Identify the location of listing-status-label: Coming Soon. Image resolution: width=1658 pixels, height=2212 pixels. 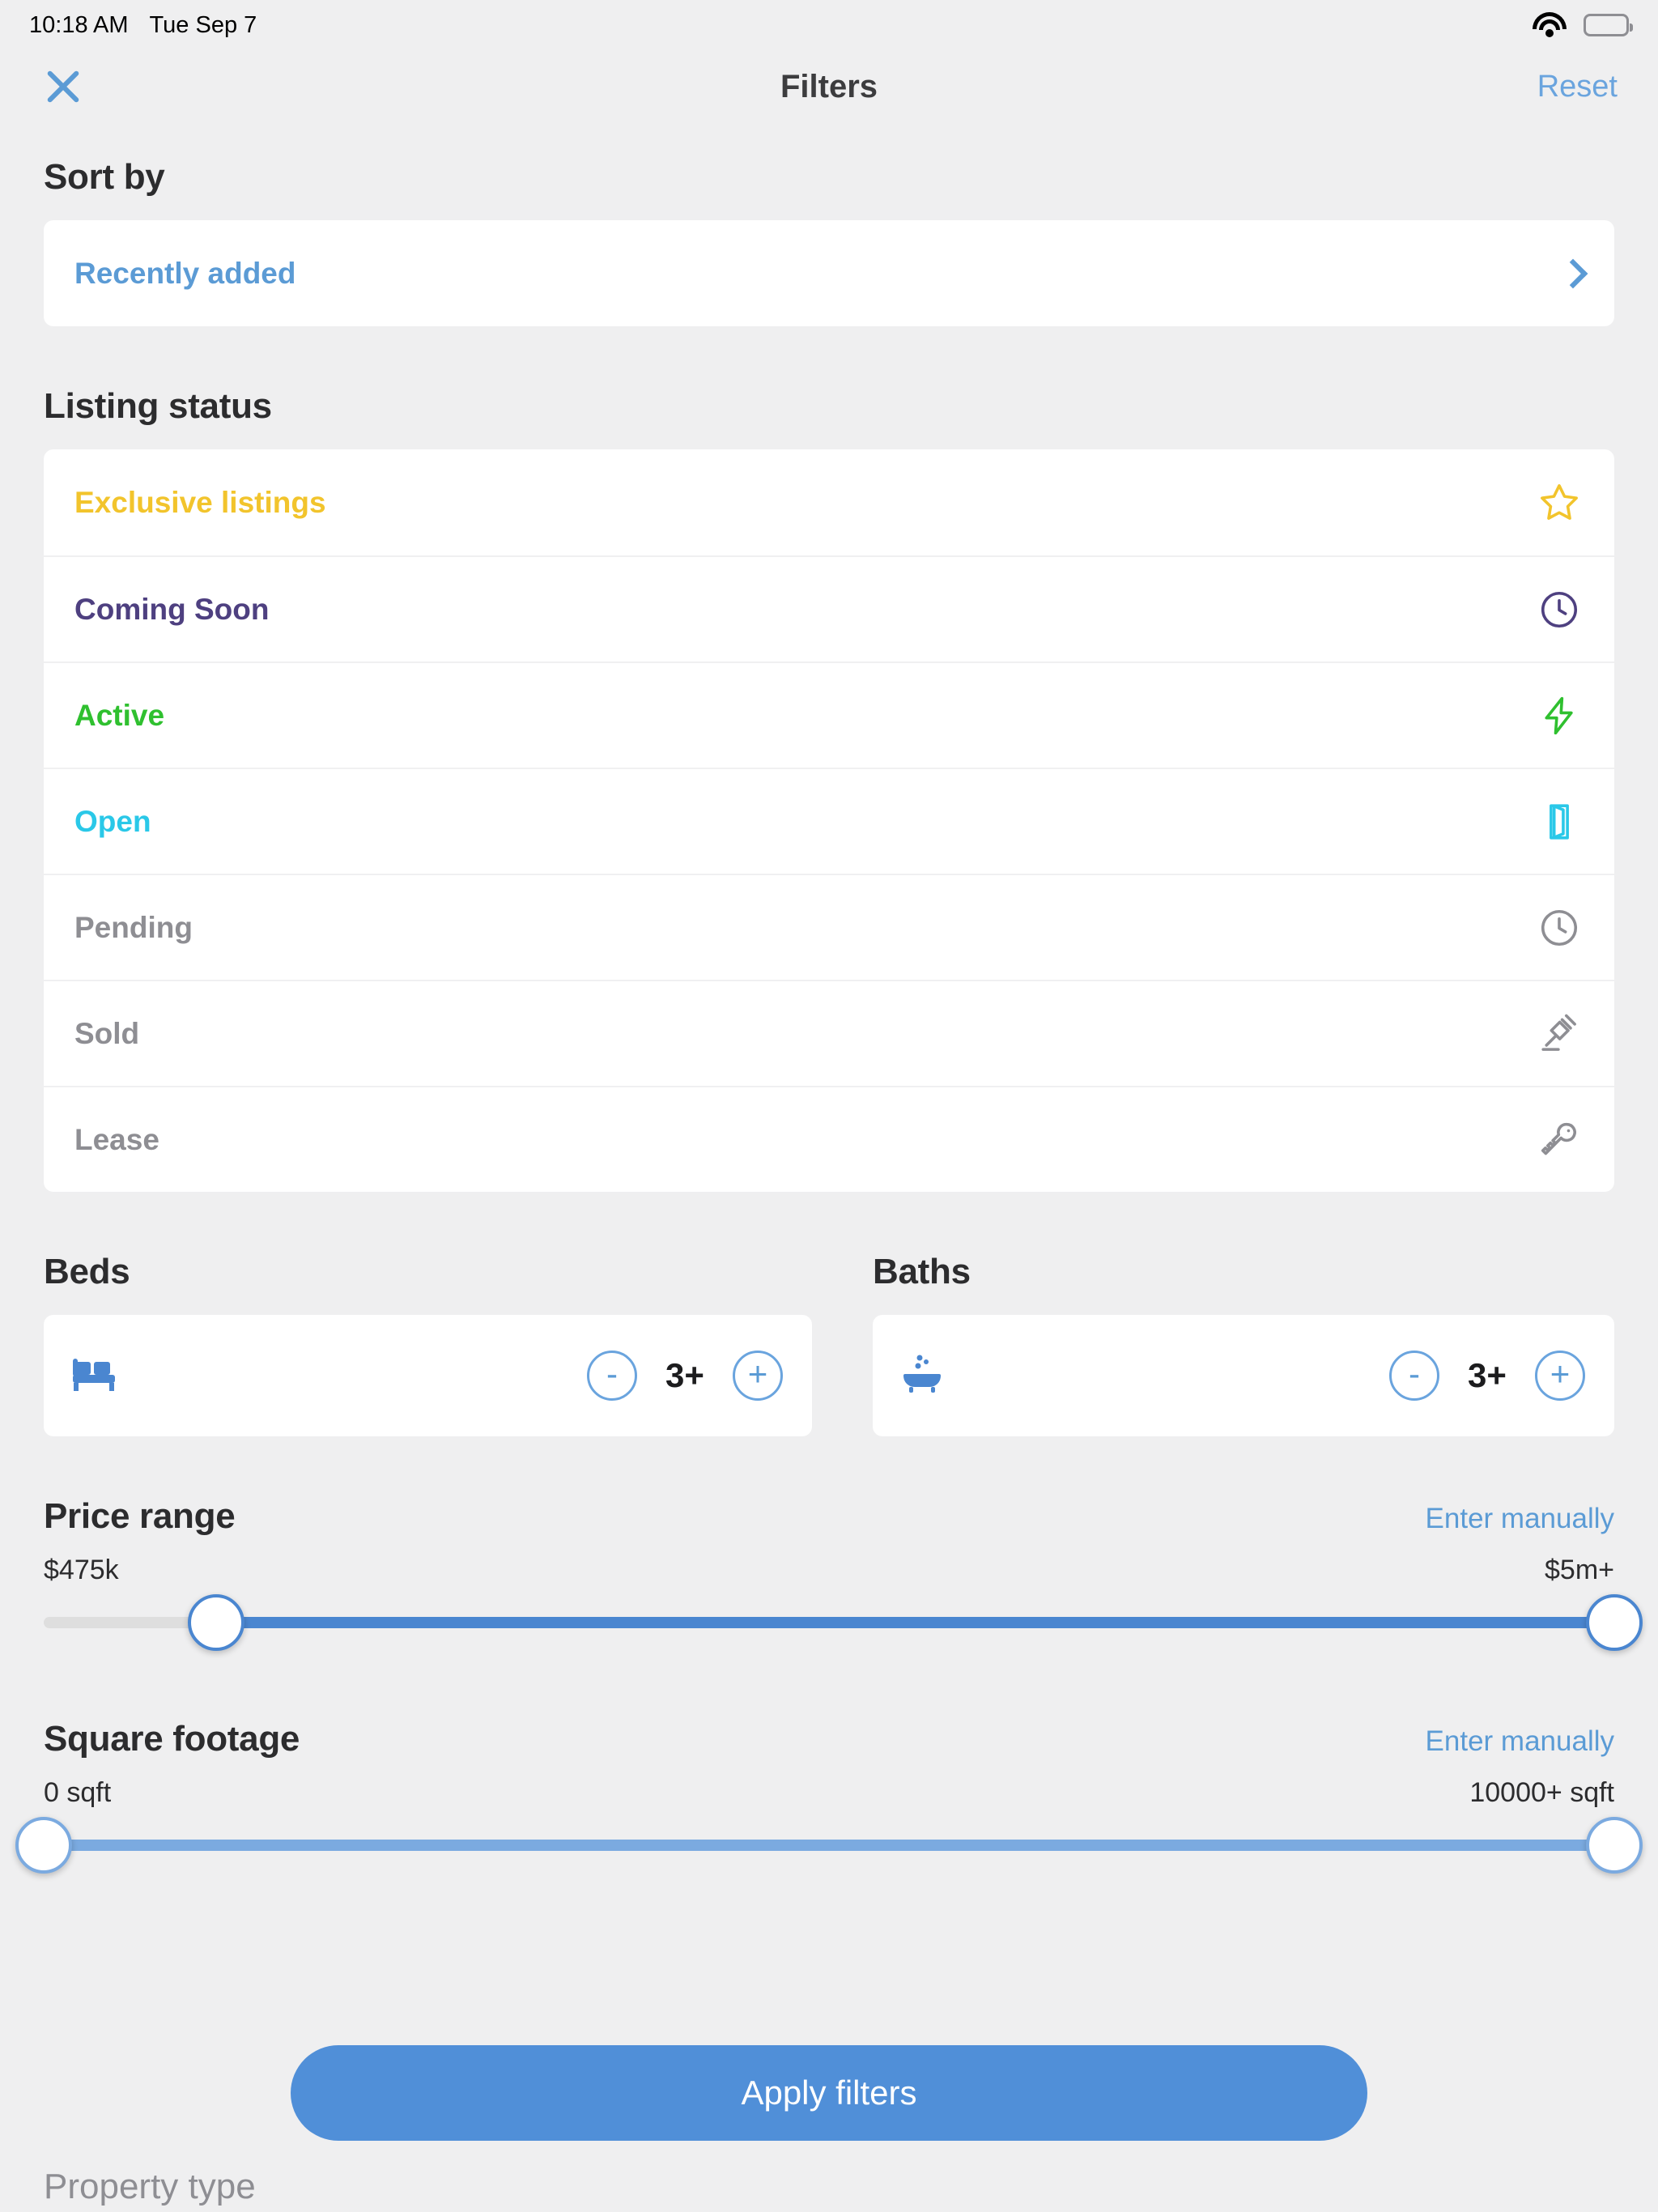
(172, 609).